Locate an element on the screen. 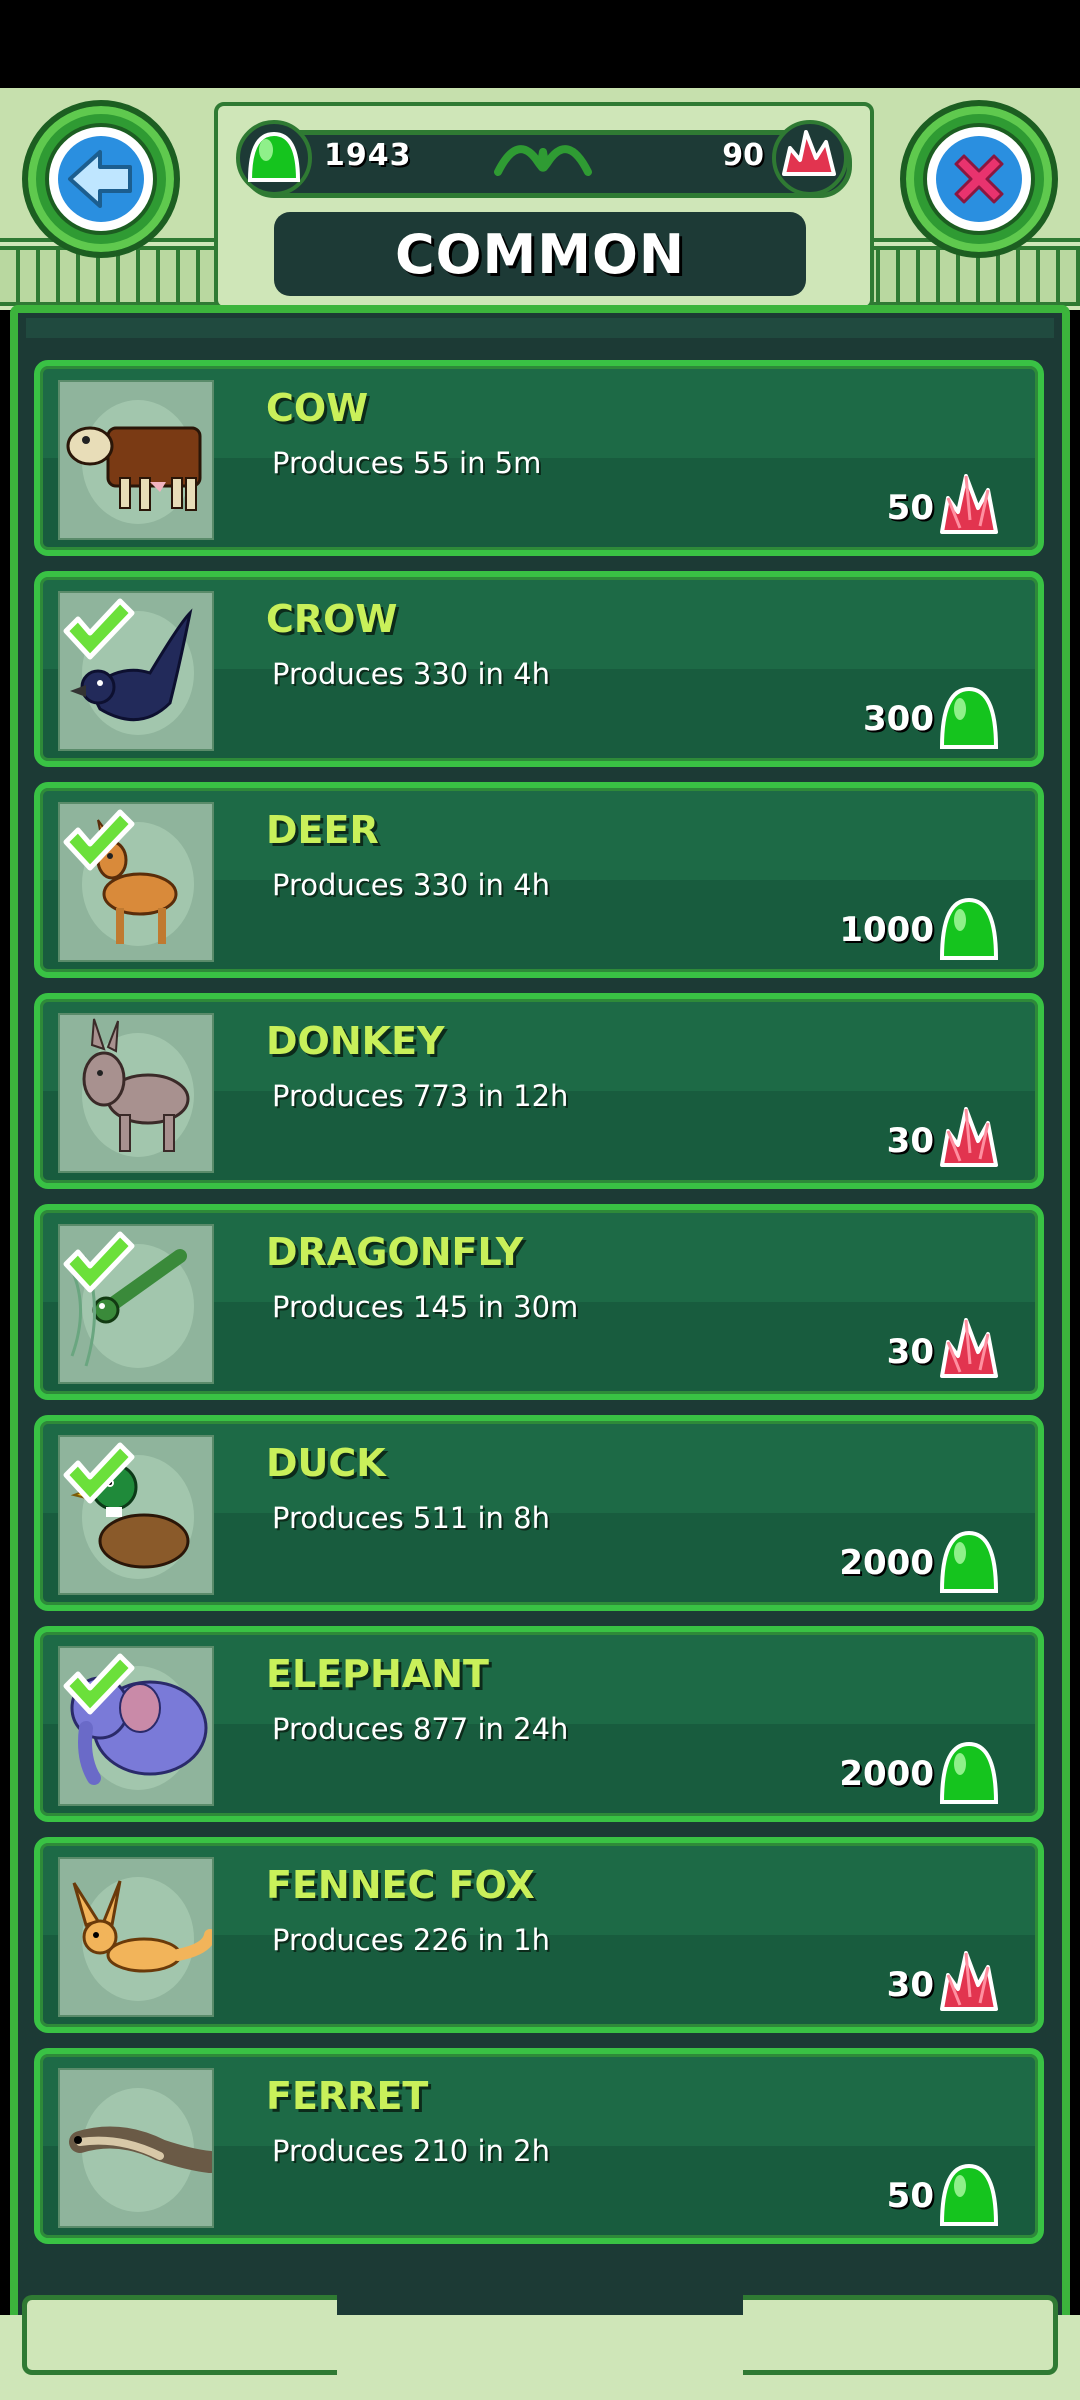 This screenshot has height=2400, width=1080. animal-row: DUCK Produces 511 in 8h 2000 is located at coordinates (539, 1513).